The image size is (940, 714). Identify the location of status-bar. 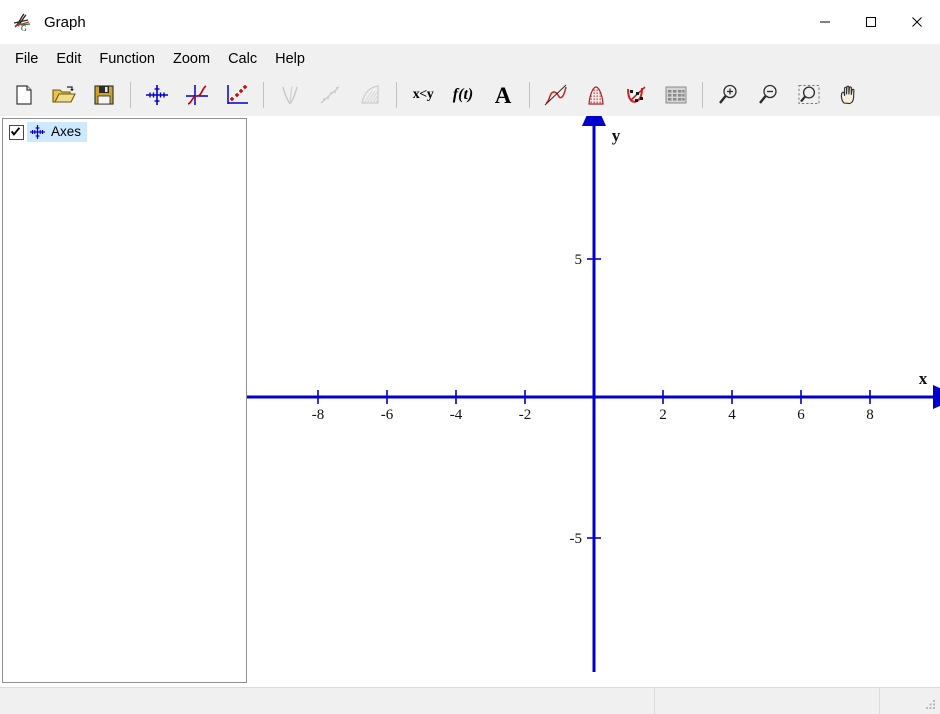
(470, 700).